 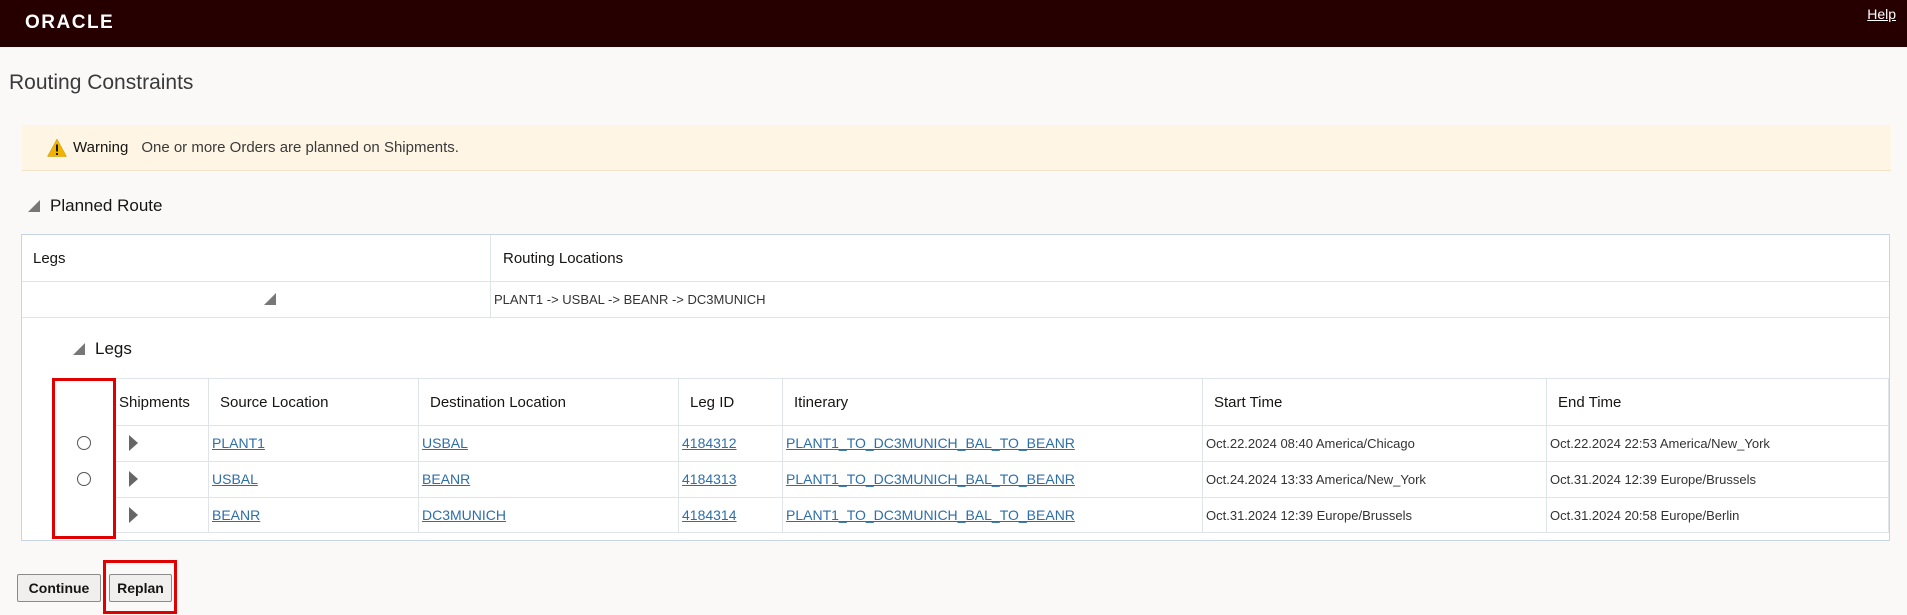 I want to click on legs-cell, so click(x=256, y=299).